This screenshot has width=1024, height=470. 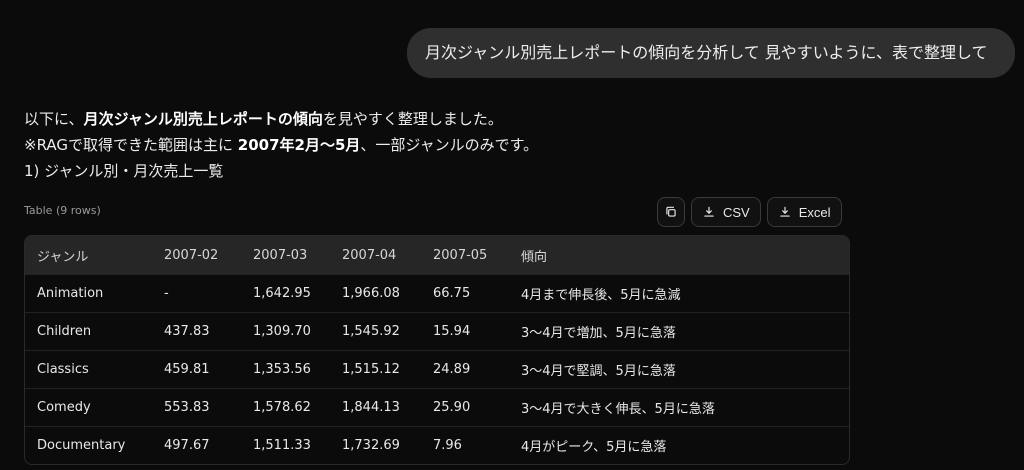 I want to click on table-cell: Classics, so click(x=88, y=369).